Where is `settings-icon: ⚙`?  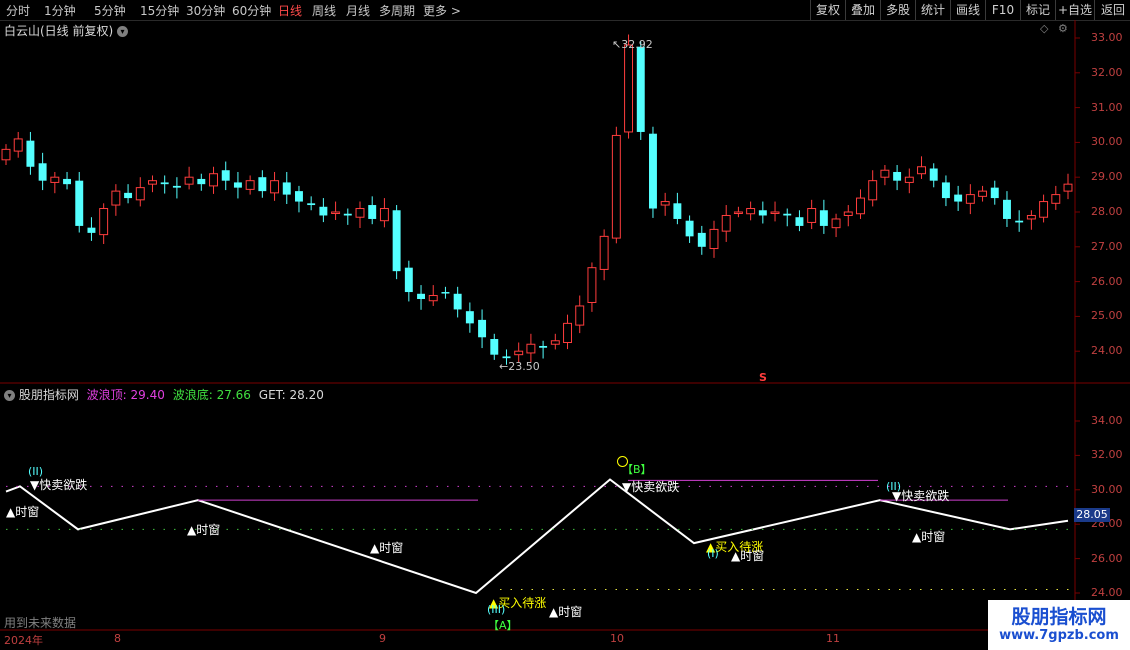 settings-icon: ⚙ is located at coordinates (1063, 28).